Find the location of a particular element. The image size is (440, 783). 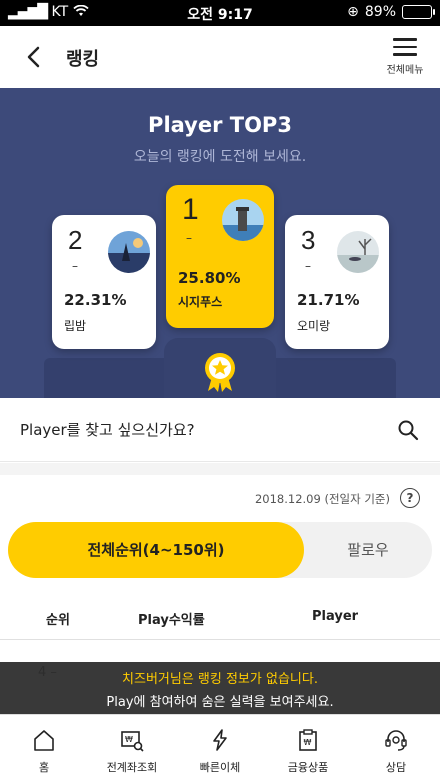

nav-home: 홈 is located at coordinates (44, 749).